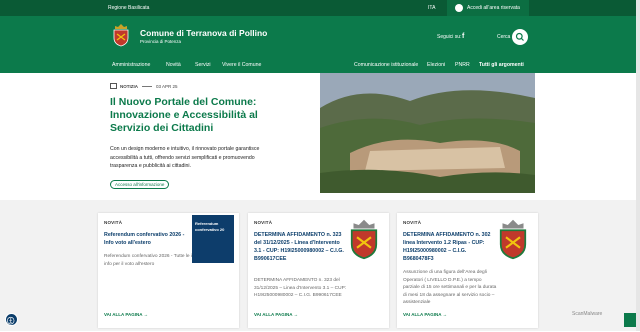  Describe the element at coordinates (436, 65) in the screenshot. I see `nav-item-elezioni: Elezioni` at that location.